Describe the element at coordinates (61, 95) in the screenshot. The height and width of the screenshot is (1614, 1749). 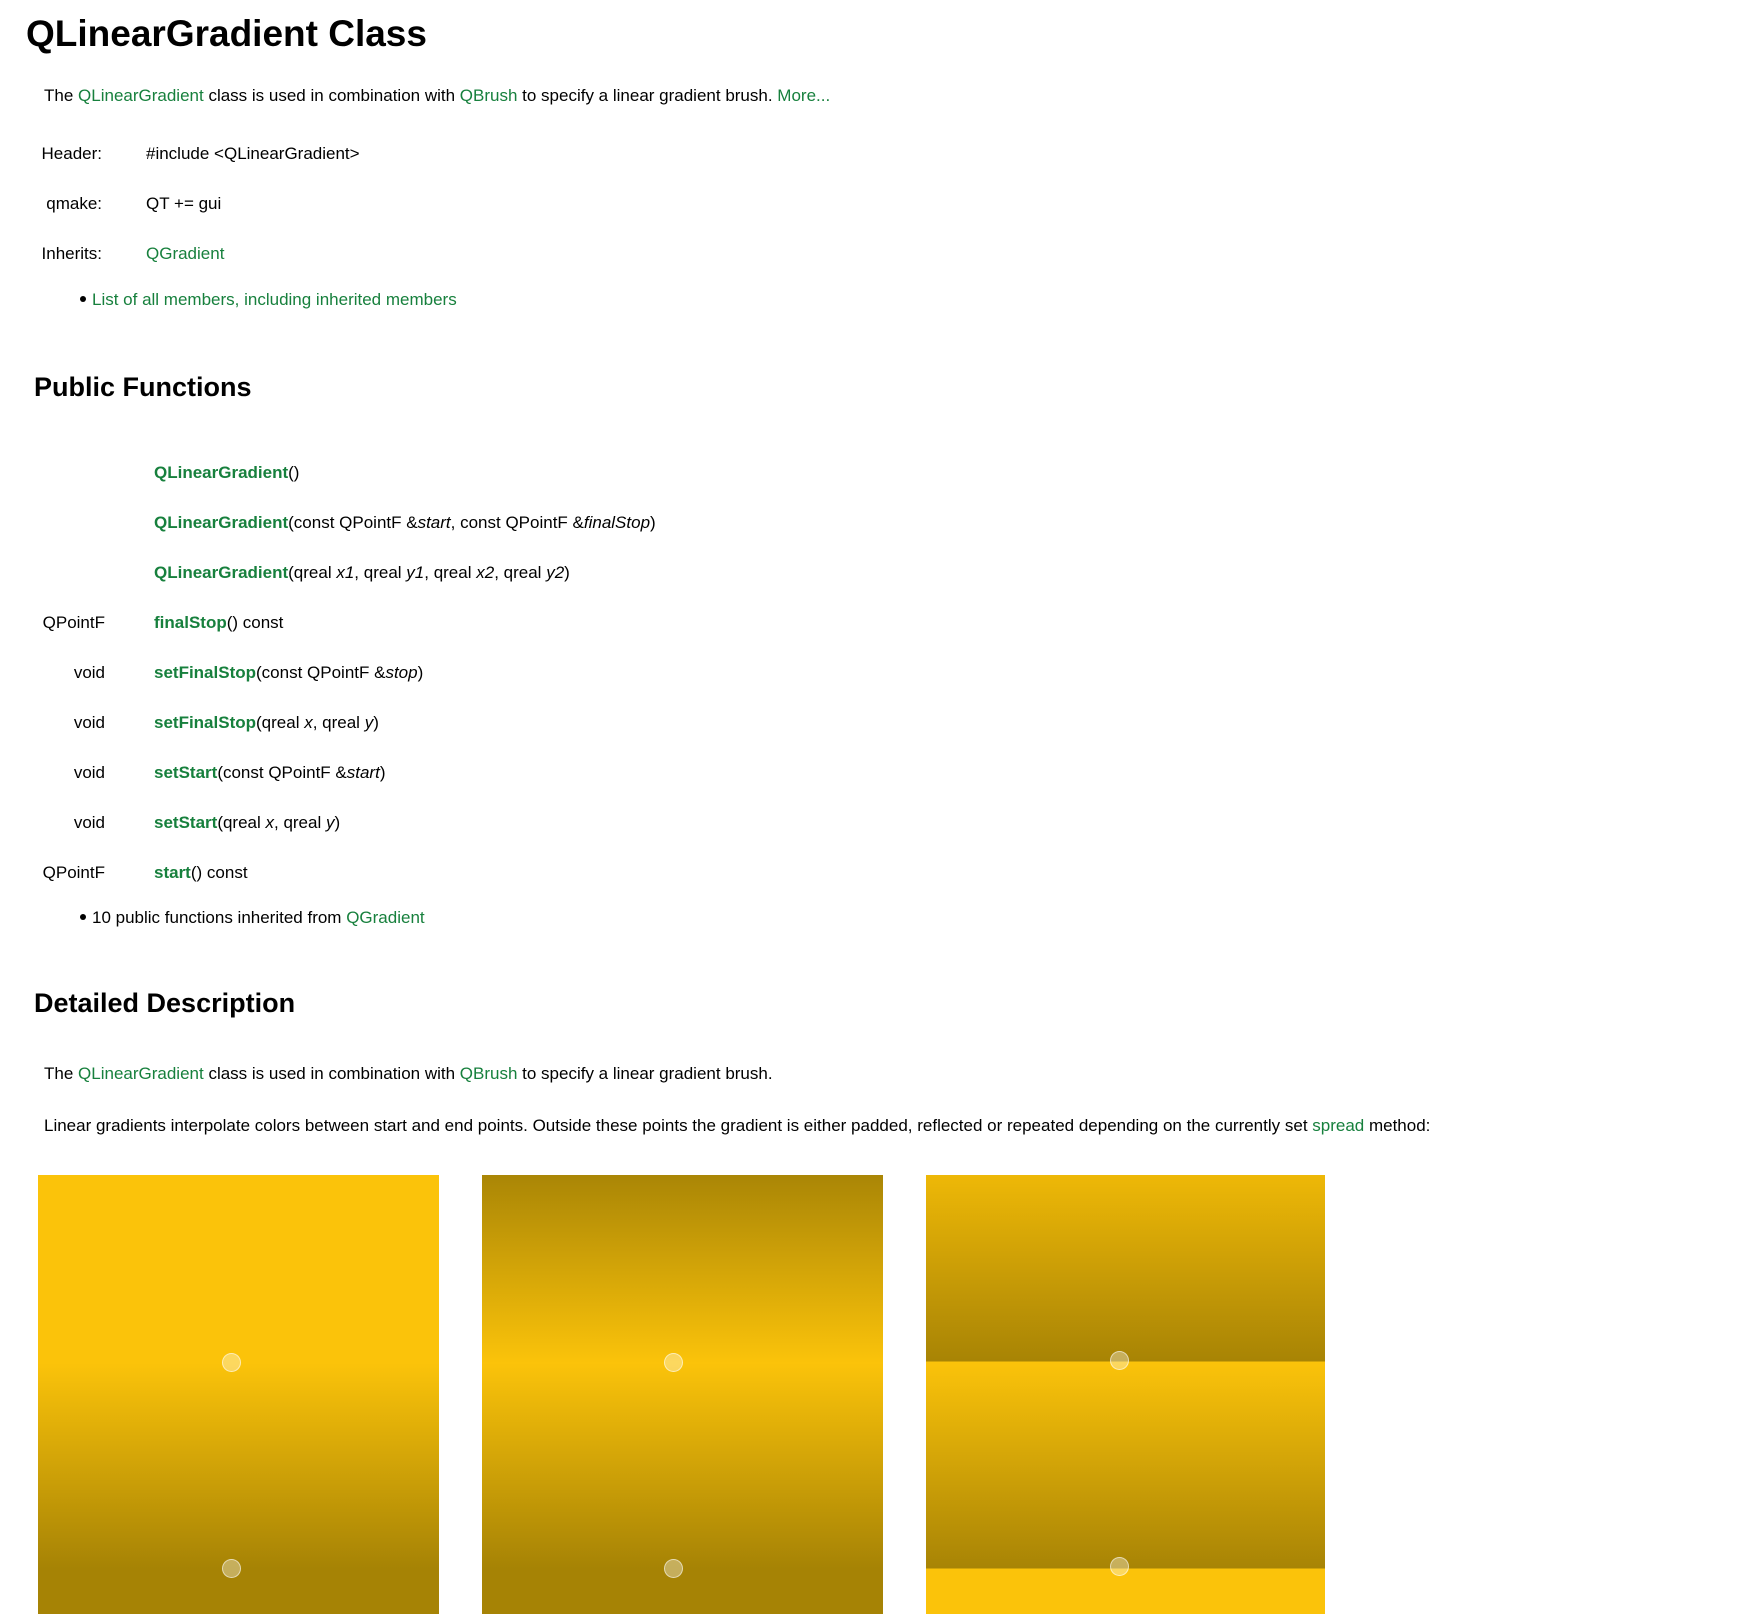
I see `intro-text: The` at that location.